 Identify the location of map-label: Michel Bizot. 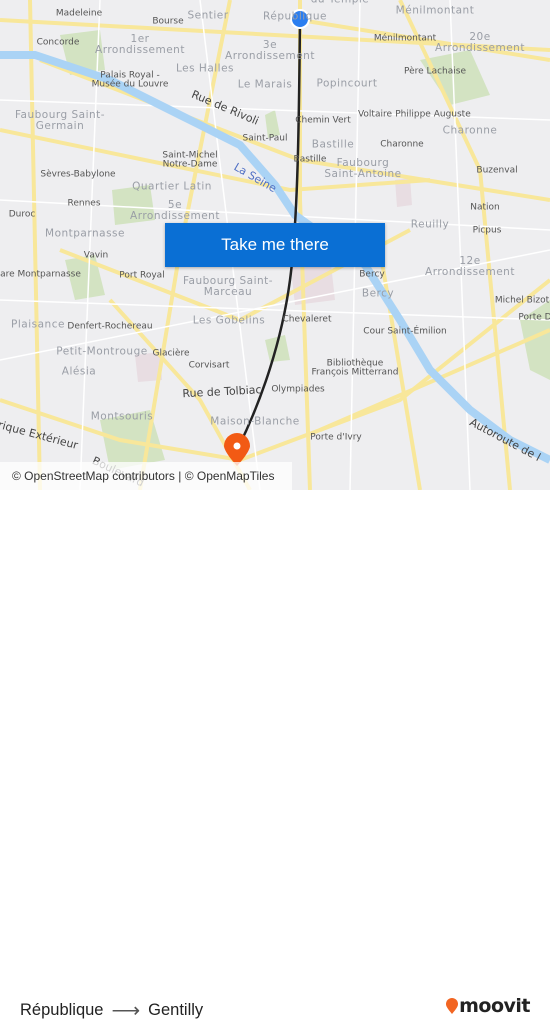
(522, 300).